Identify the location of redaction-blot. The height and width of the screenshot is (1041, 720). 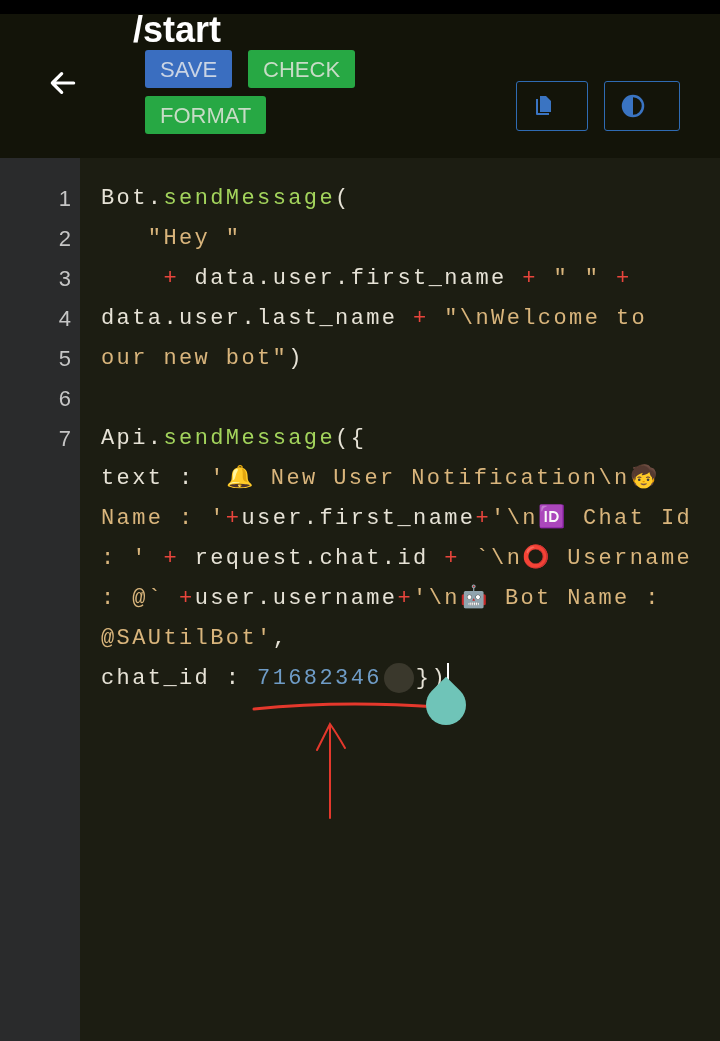
(398, 678).